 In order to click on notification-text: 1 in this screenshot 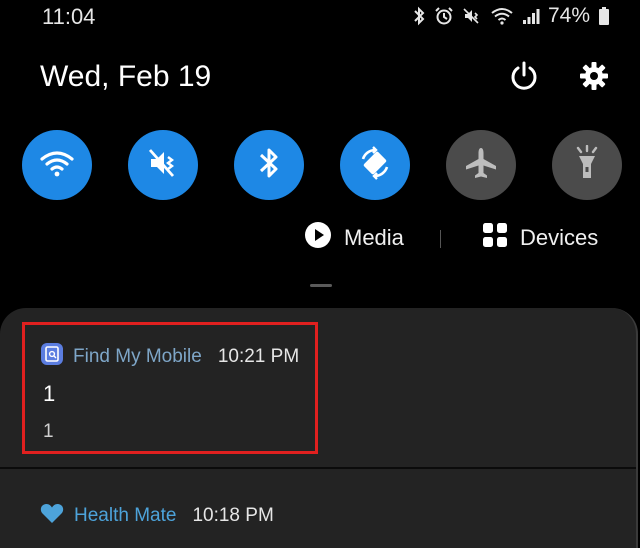, I will do `click(48, 431)`.